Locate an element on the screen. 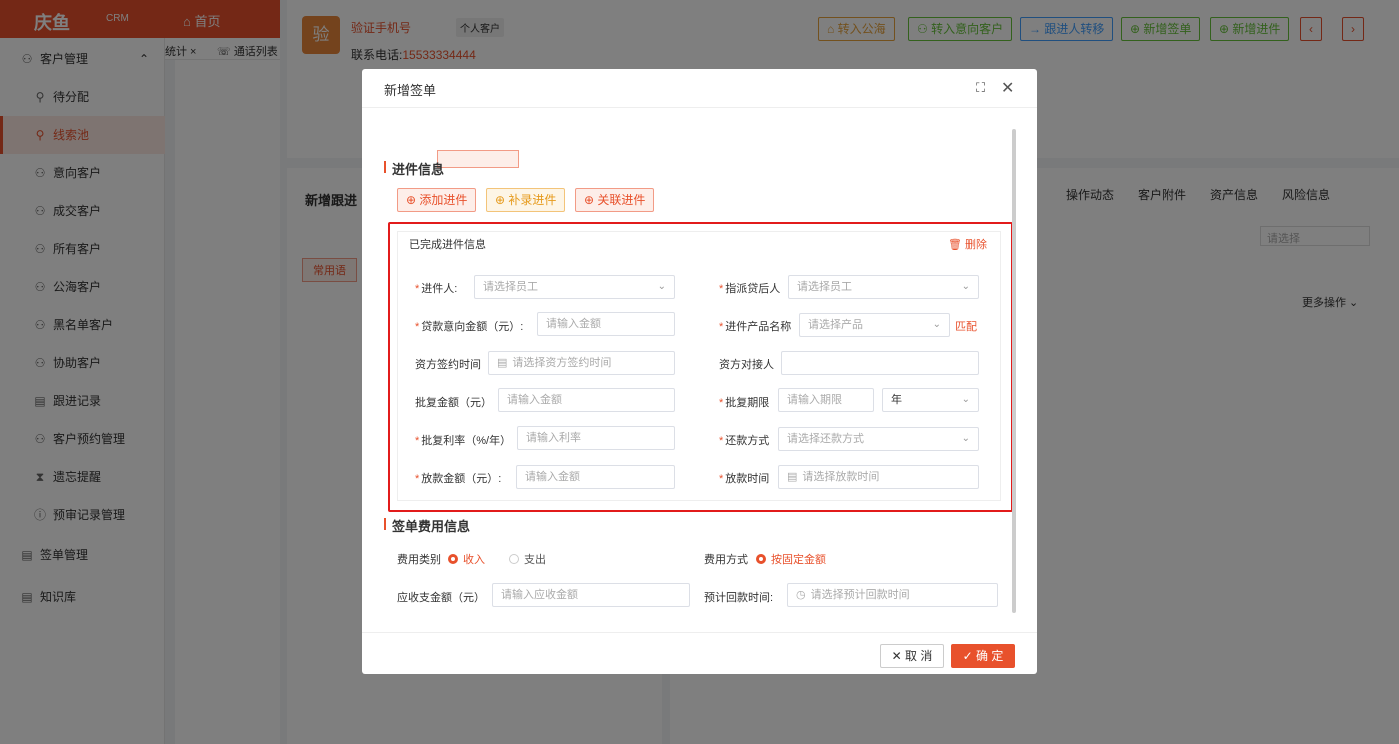 This screenshot has height=744, width=1399. fixed-amount-radio: 按固定金额 is located at coordinates (791, 559).